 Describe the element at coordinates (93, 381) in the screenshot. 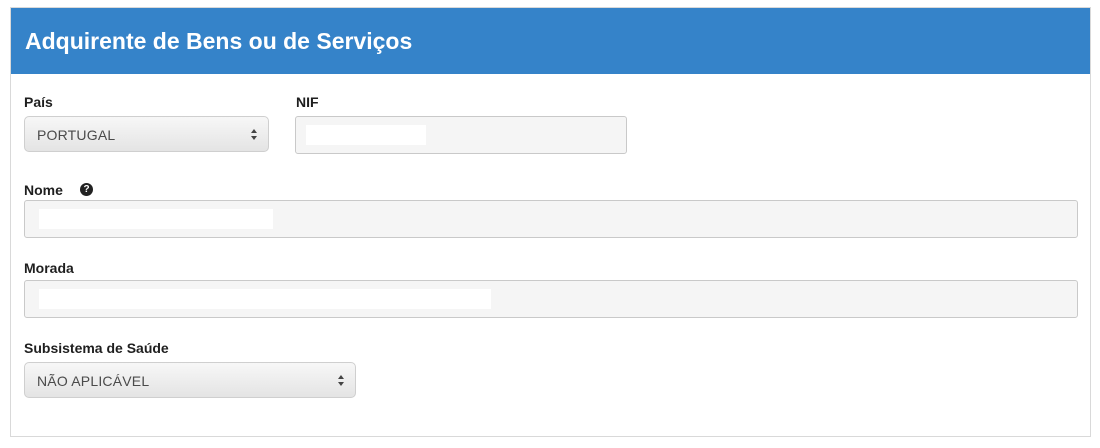

I see `subsistema-selected-value: NÃO APLICÁVEL` at that location.